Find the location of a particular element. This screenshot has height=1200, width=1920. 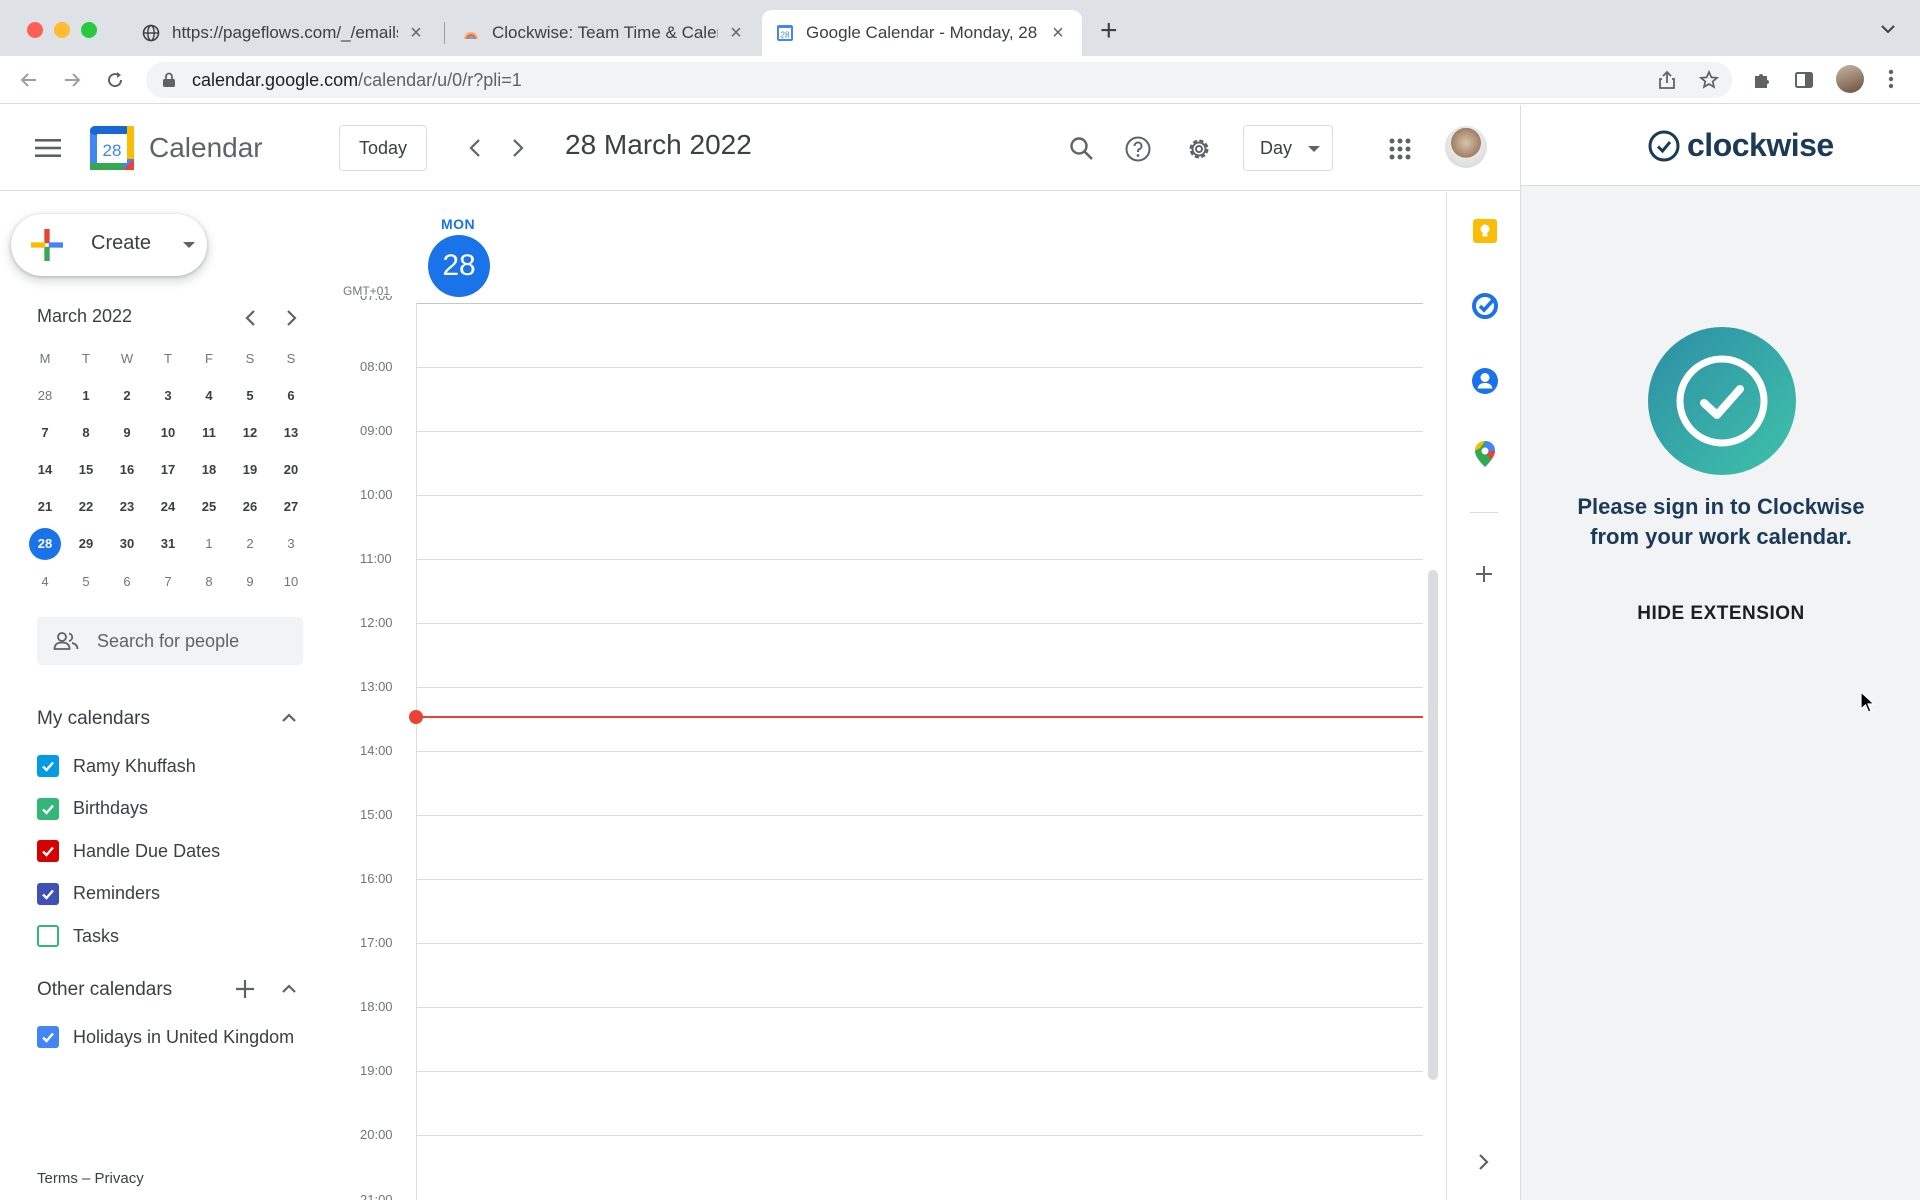

hide-side-panel-chevron-icon is located at coordinates (1484, 1162).